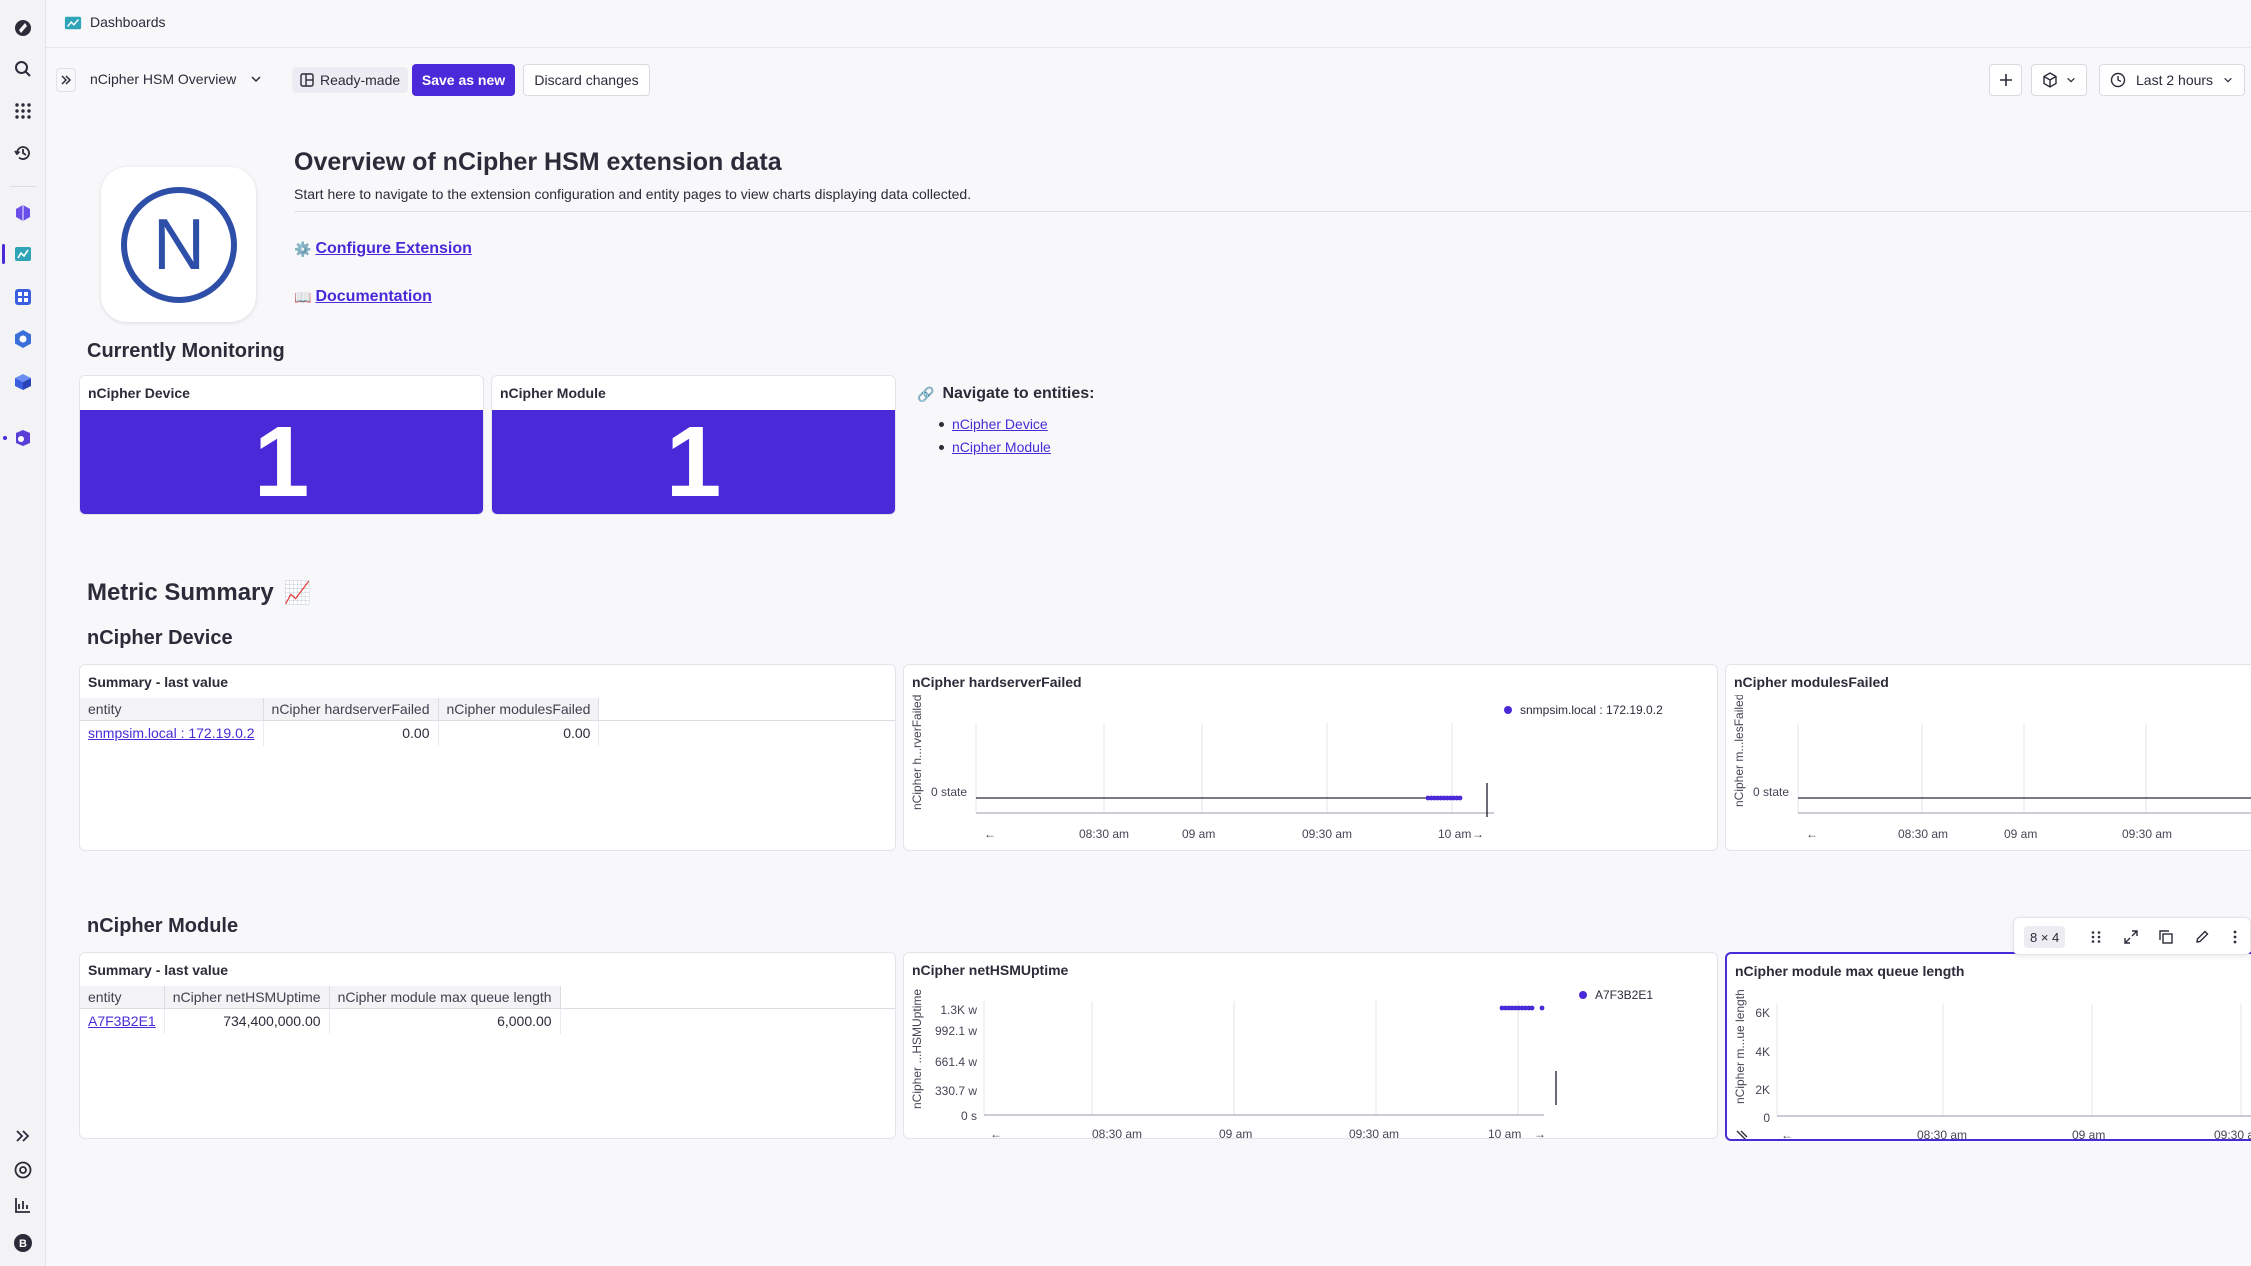 This screenshot has height=1266, width=2251. I want to click on list-item: nCipher Device, so click(995, 424).